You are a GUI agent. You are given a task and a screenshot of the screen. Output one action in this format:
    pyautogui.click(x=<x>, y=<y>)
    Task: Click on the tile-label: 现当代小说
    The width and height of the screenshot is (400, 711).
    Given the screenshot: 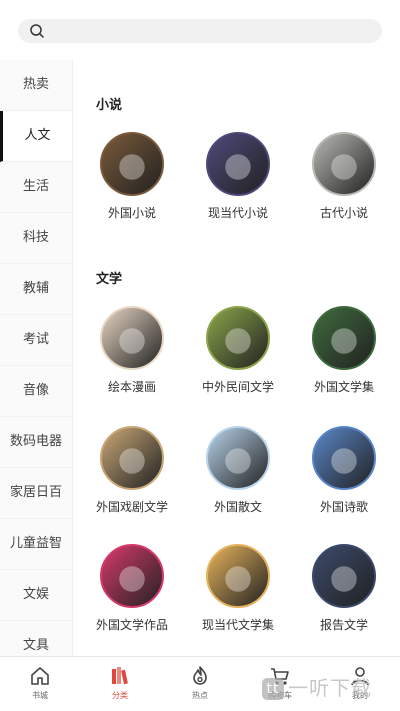 What is the action you would take?
    pyautogui.click(x=237, y=213)
    